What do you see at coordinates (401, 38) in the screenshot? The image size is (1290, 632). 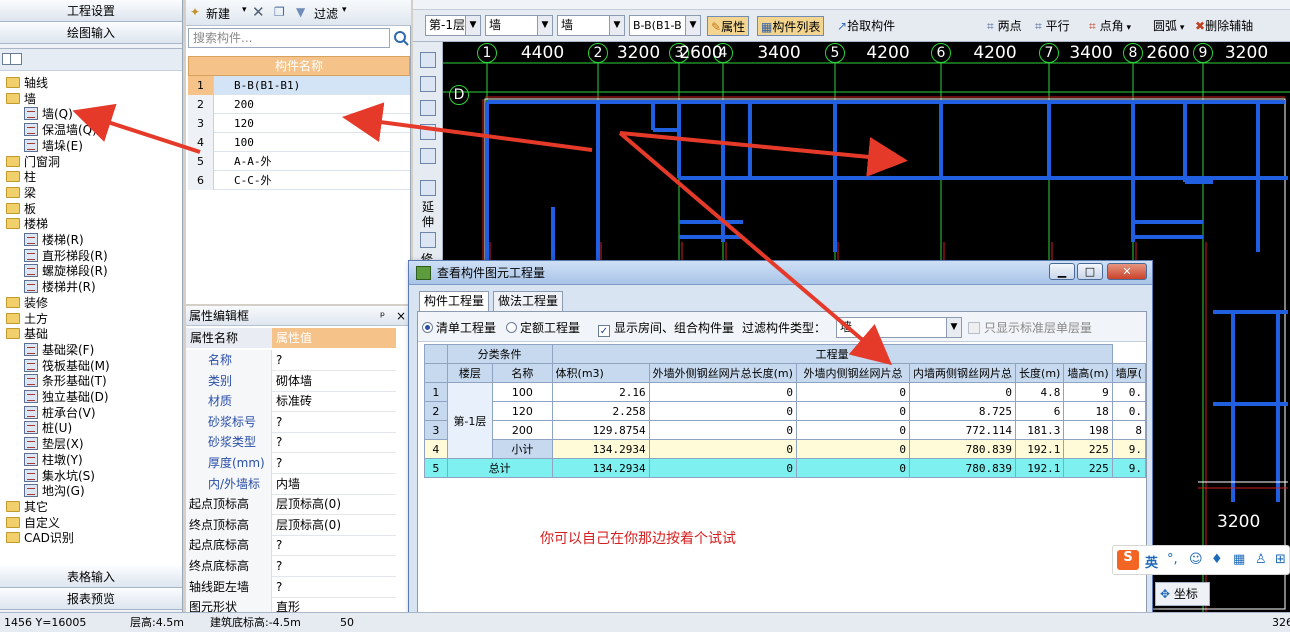 I see `search-icon` at bounding box center [401, 38].